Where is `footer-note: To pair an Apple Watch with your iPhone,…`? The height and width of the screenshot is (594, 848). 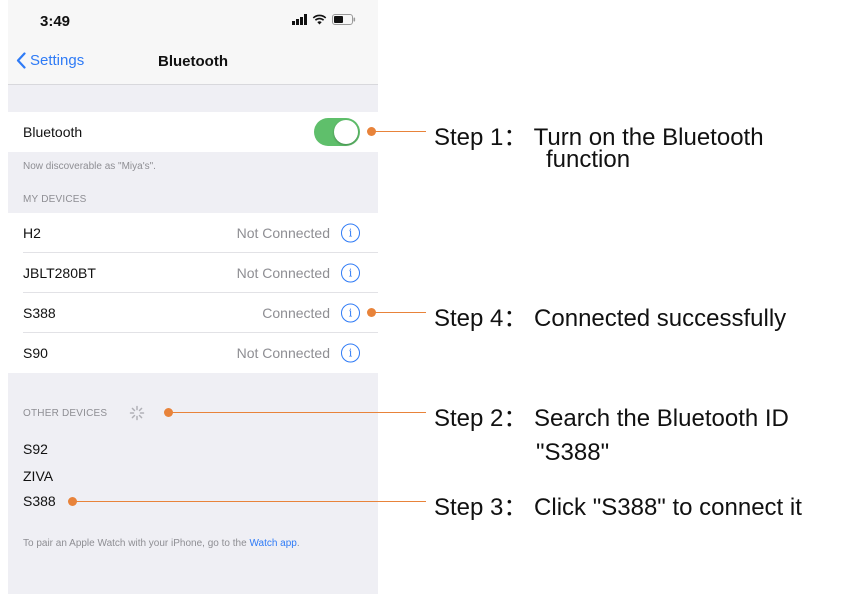
footer-note: To pair an Apple Watch with your iPhone,… is located at coordinates (188, 543).